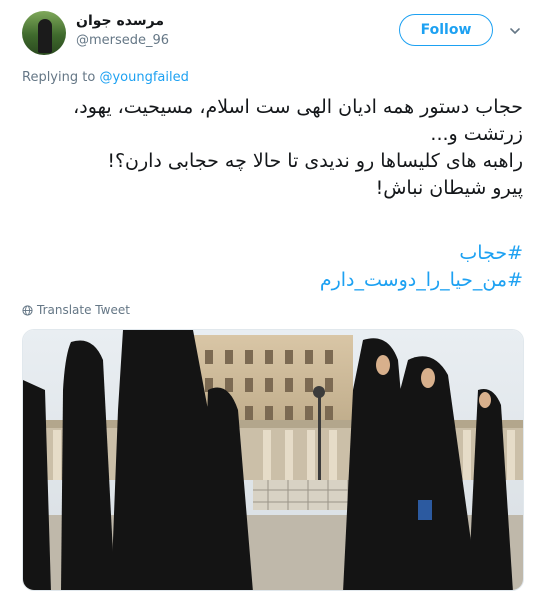 The width and height of the screenshot is (555, 602). I want to click on hashtag-list: #حجاب #من_حیا_را_دوست_دارم, so click(273, 267).